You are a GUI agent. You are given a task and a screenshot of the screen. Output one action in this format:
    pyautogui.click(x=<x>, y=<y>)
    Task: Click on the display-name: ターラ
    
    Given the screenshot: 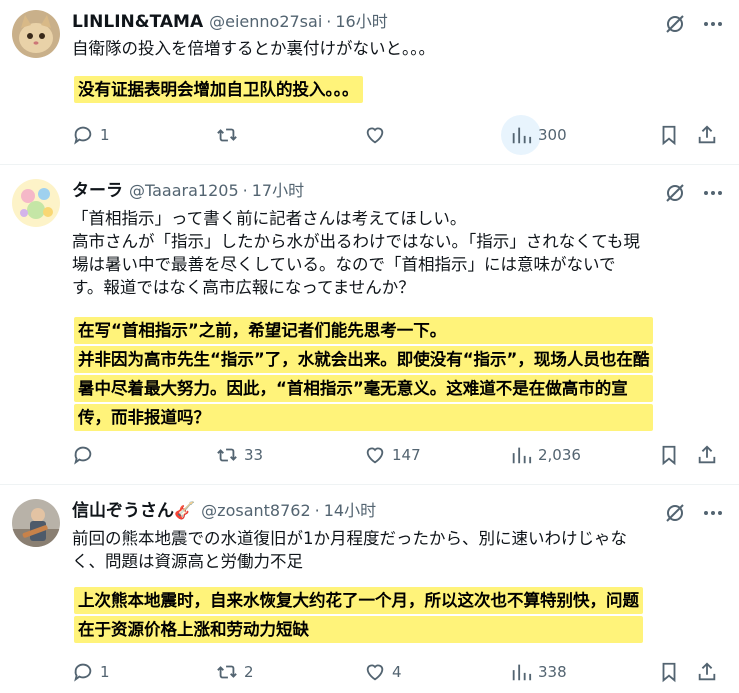 What is the action you would take?
    pyautogui.click(x=97, y=191)
    